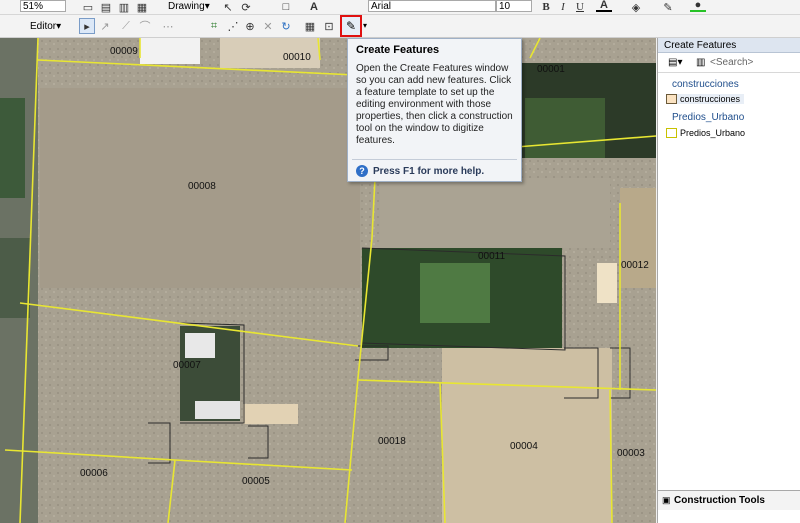 Image resolution: width=800 pixels, height=523 pixels. What do you see at coordinates (580, 7) in the screenshot?
I see `underline-button: U` at bounding box center [580, 7].